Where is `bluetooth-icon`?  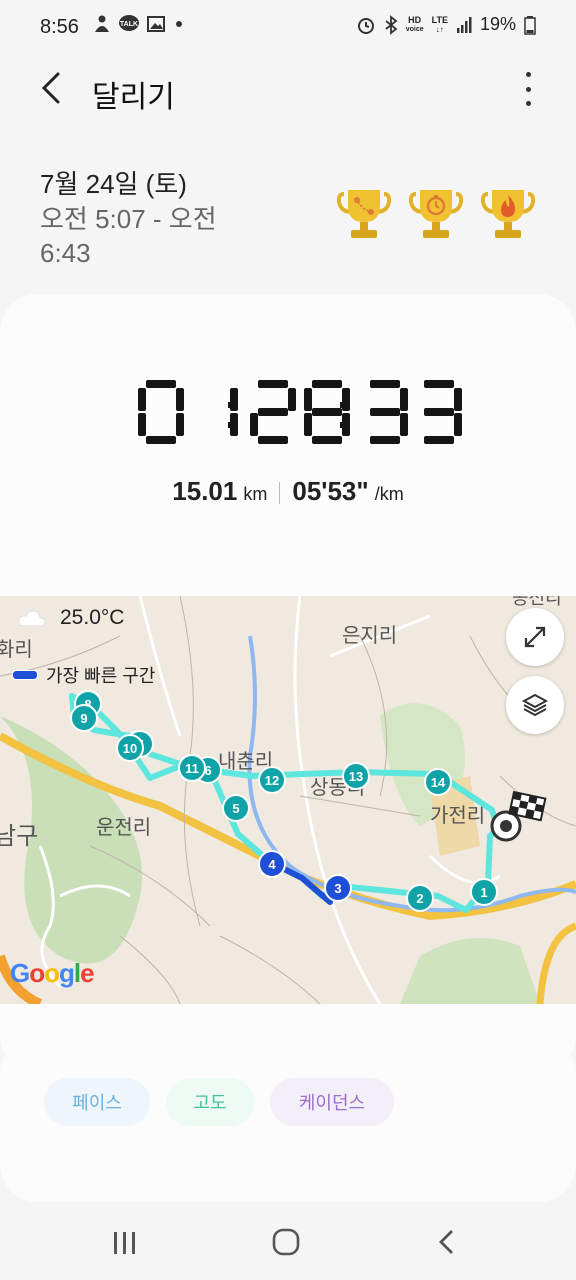 bluetooth-icon is located at coordinates (391, 24).